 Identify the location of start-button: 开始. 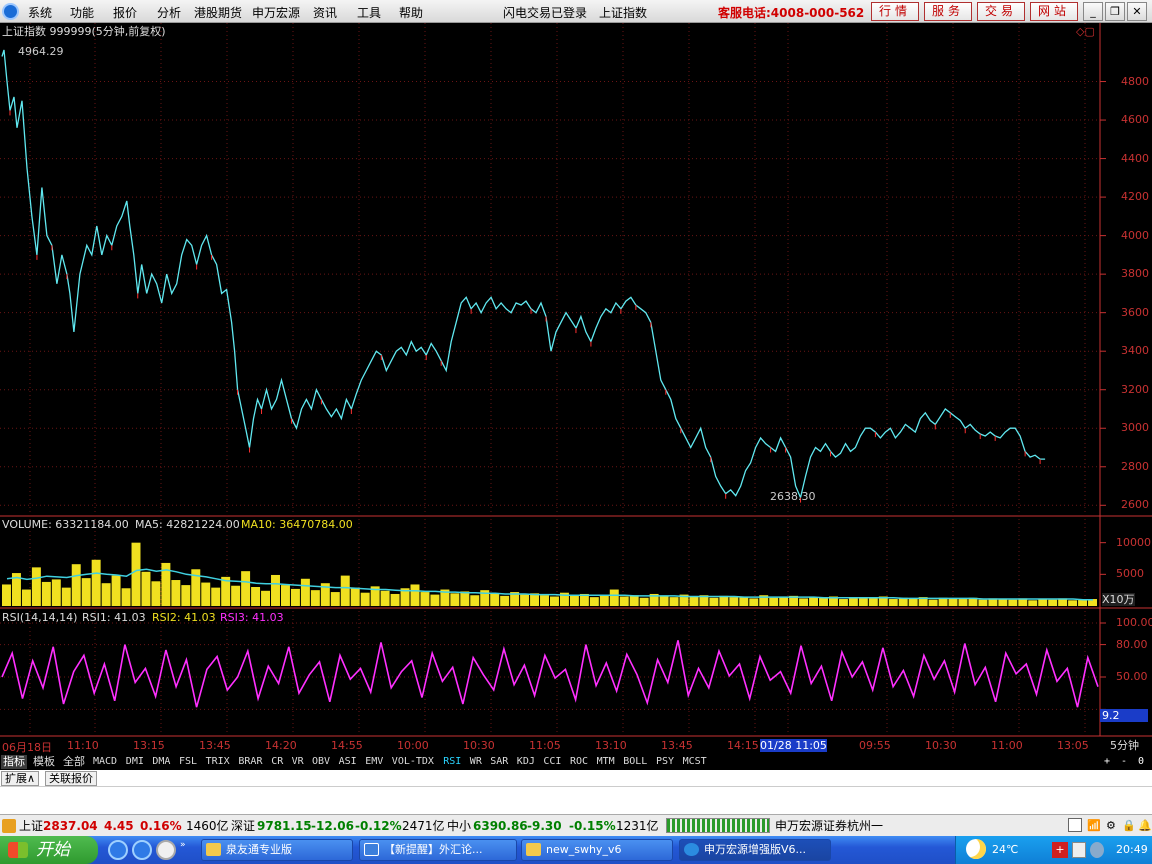
(49, 850).